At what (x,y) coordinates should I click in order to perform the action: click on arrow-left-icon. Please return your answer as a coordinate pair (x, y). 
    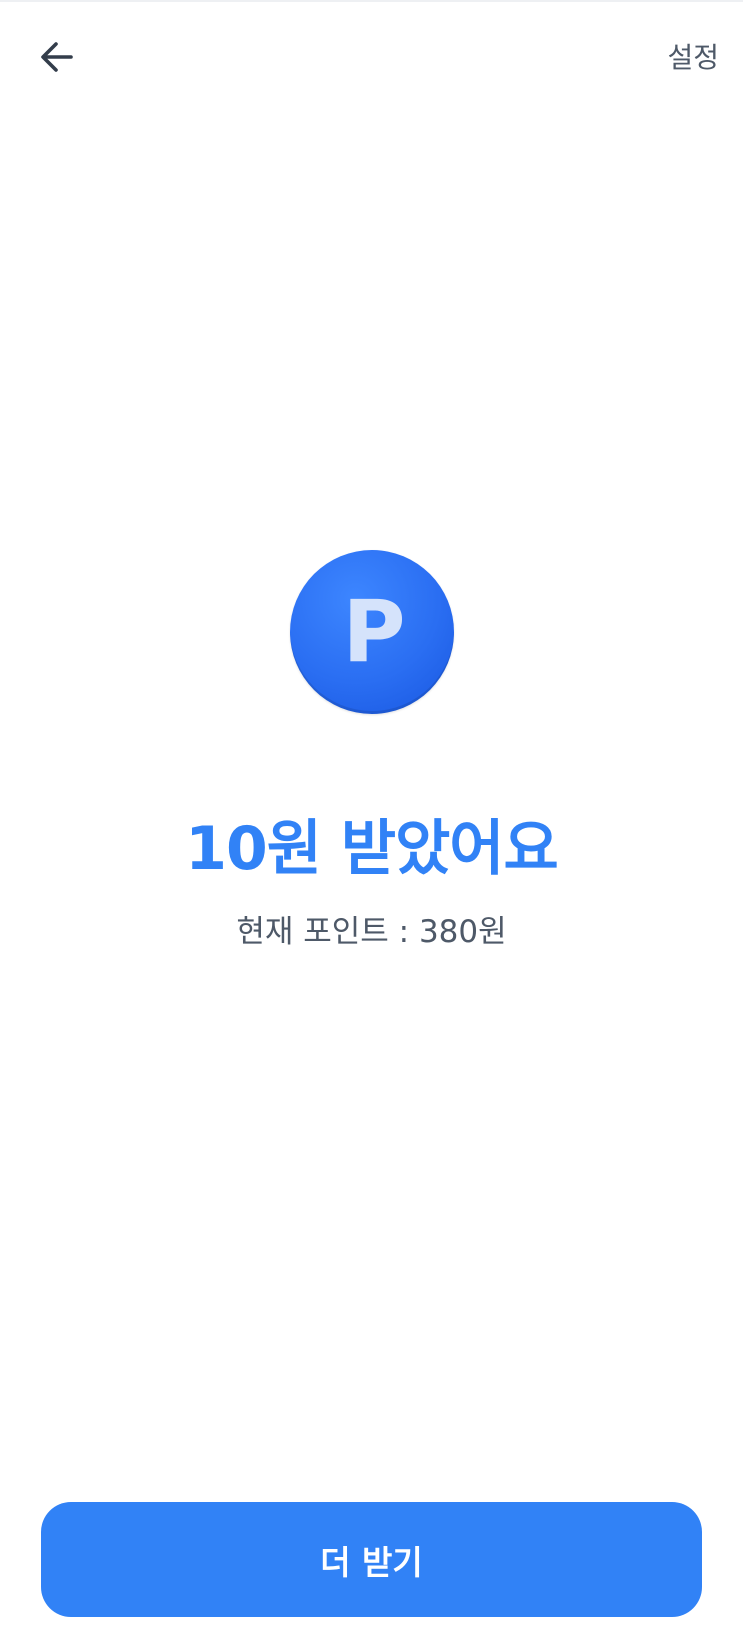
    Looking at the image, I should click on (57, 57).